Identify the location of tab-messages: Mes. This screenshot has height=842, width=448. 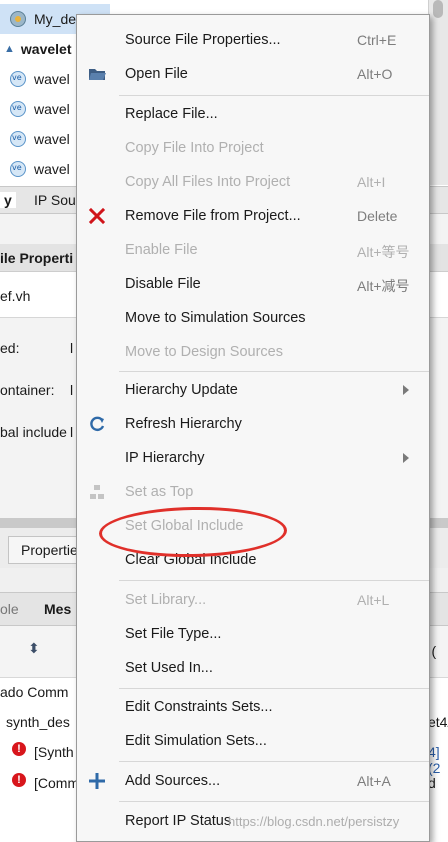
(57, 609).